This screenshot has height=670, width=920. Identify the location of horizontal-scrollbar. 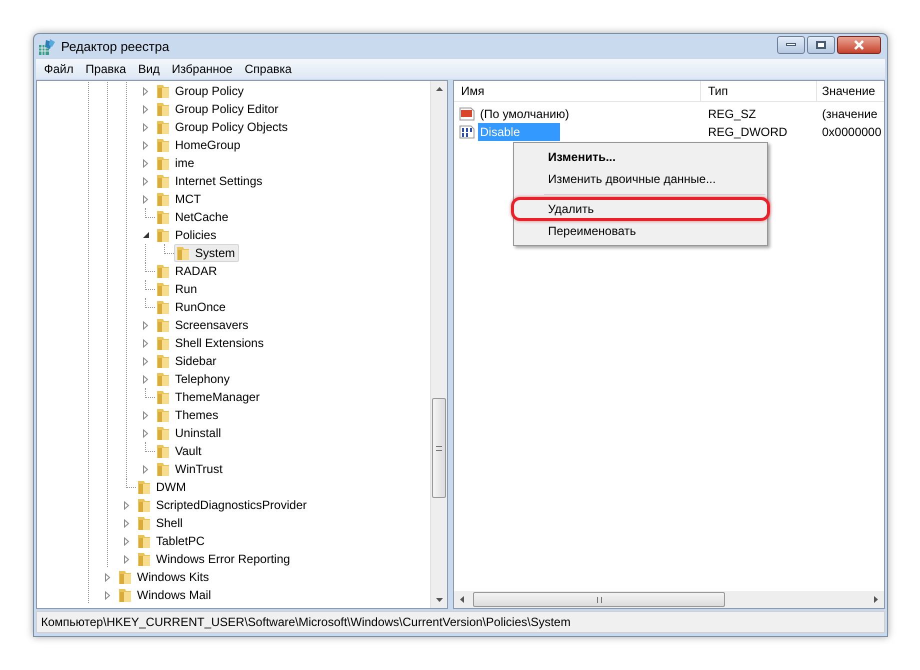
(669, 599).